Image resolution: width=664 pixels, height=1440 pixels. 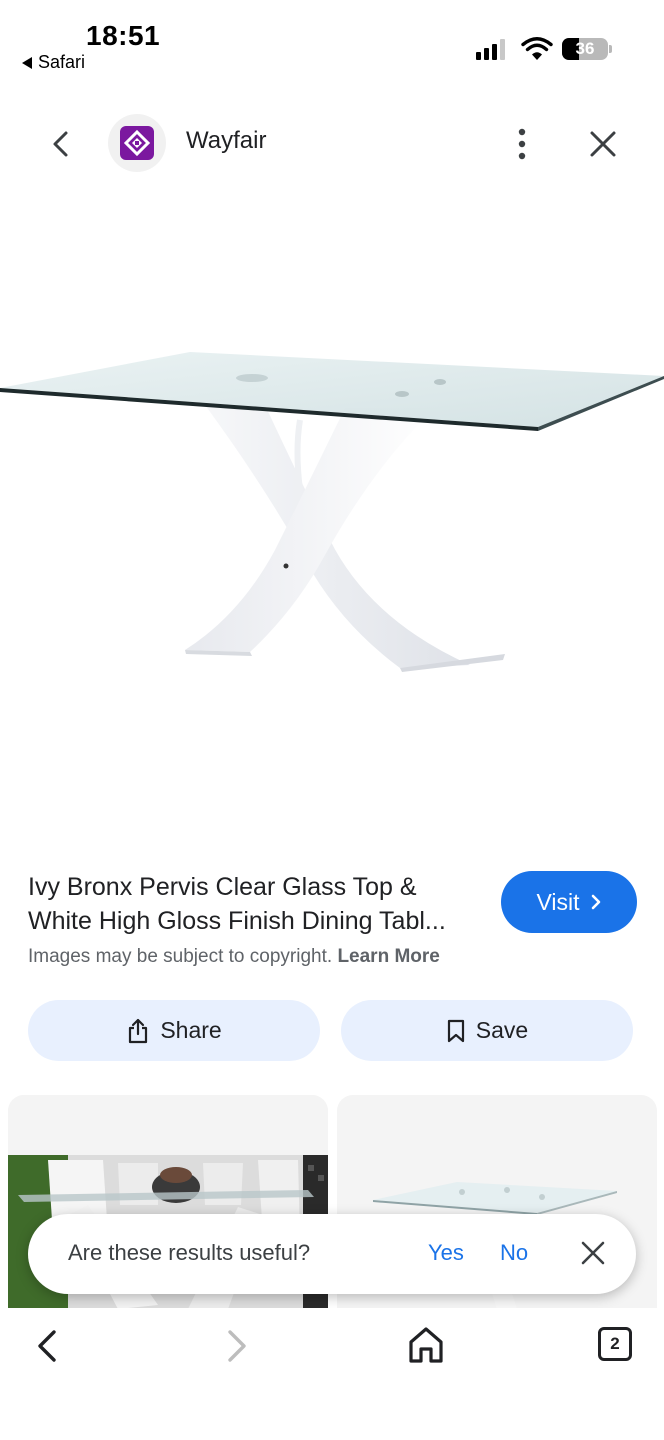 I want to click on visit-button: Visit, so click(x=569, y=902).